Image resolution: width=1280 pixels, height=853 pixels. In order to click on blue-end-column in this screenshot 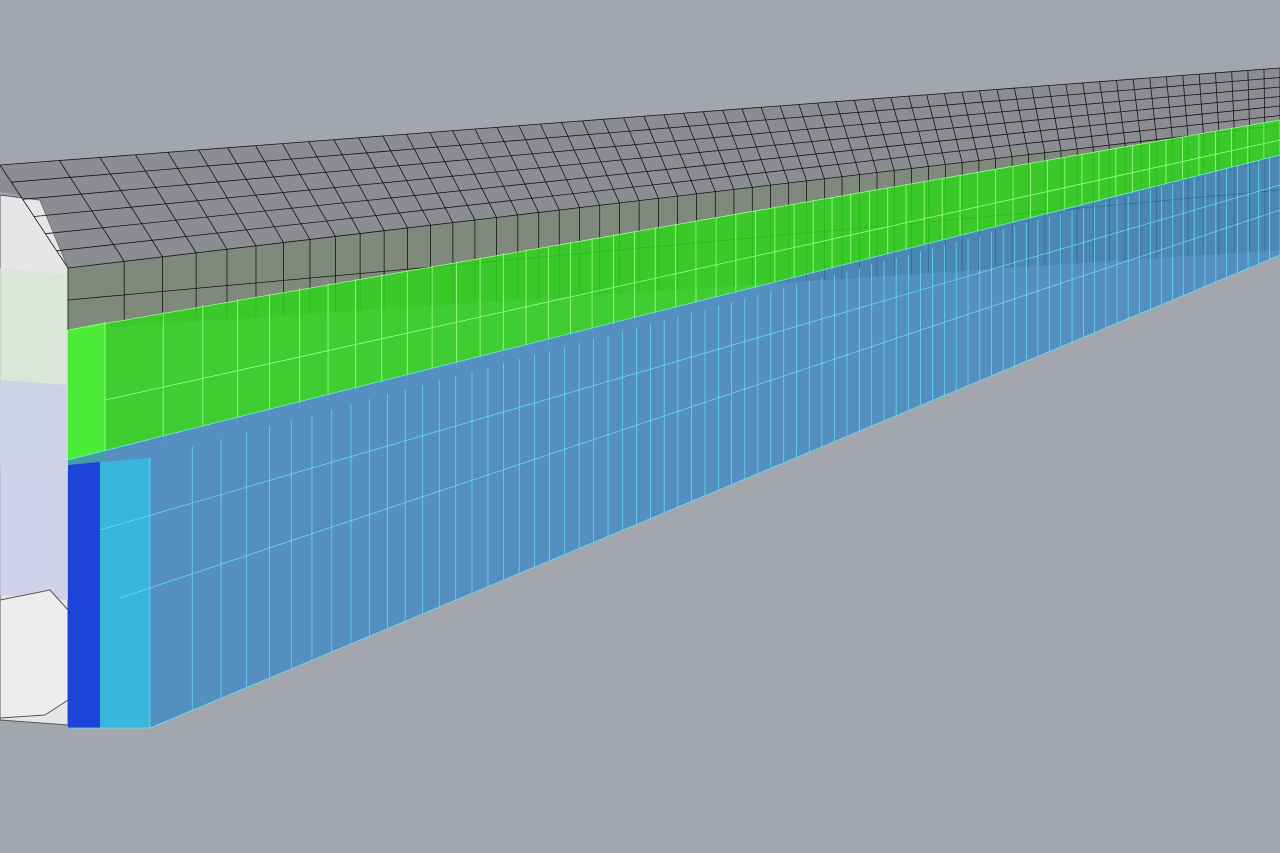, I will do `click(84, 595)`.